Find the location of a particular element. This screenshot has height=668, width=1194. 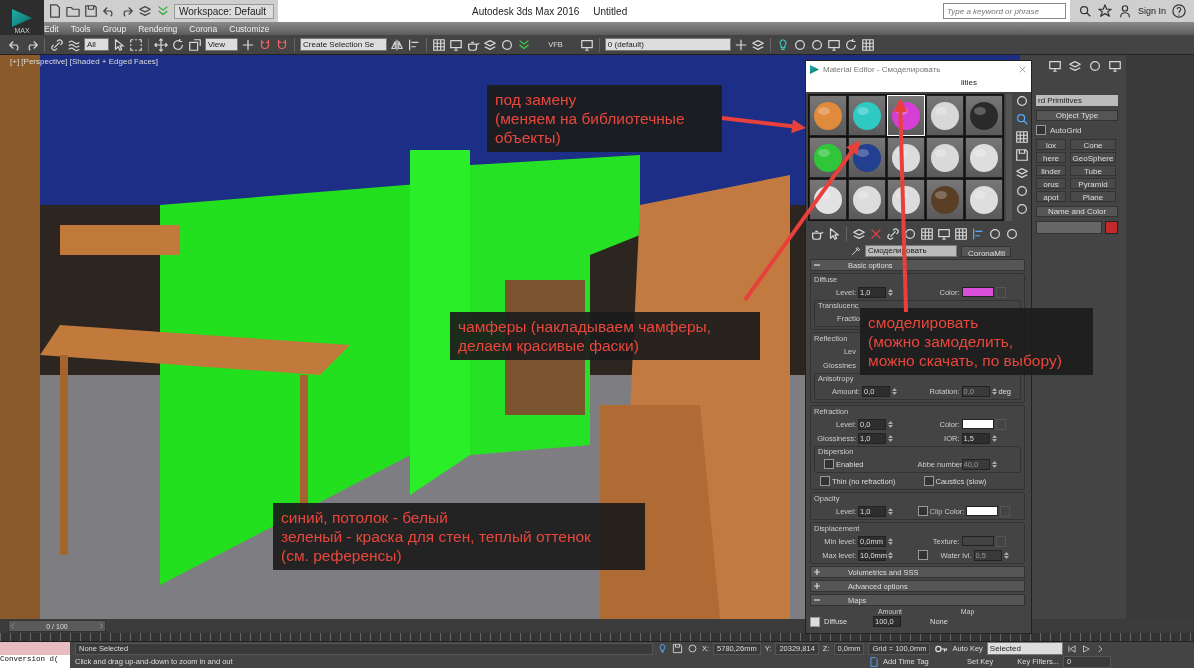

menu-item: Corona is located at coordinates (209, 28).